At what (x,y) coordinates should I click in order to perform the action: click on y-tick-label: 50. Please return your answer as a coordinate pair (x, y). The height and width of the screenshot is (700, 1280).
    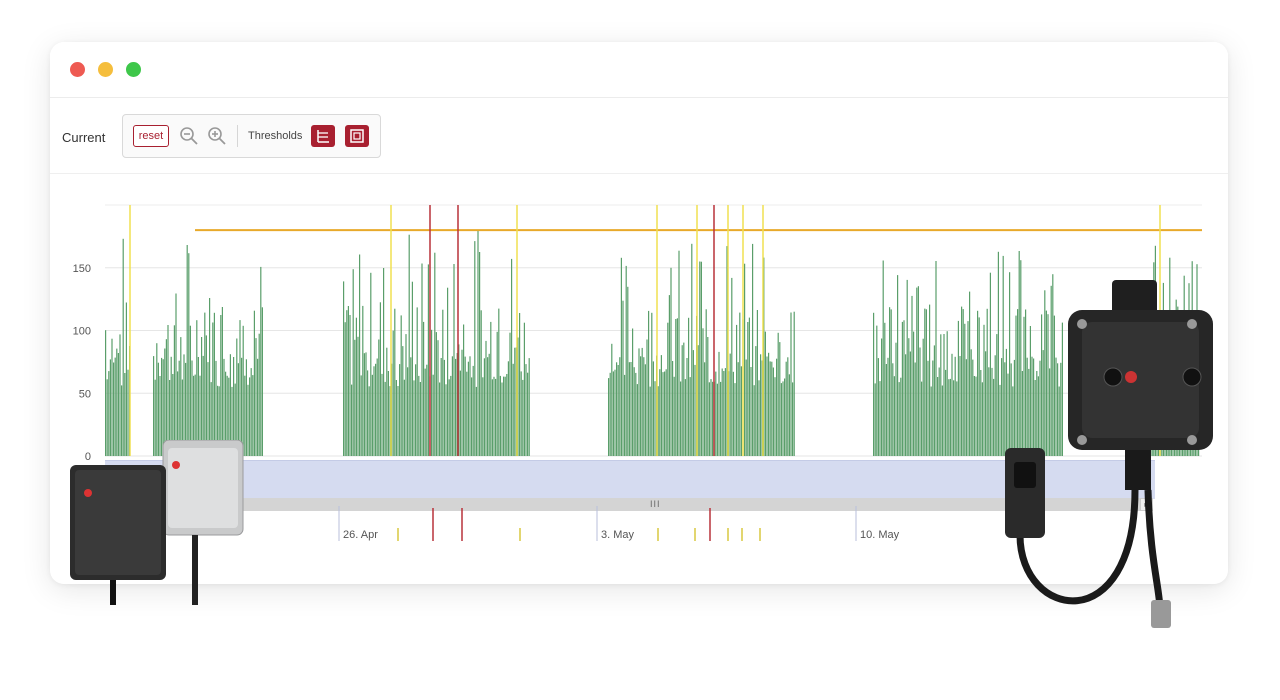
    Looking at the image, I should click on (85, 394).